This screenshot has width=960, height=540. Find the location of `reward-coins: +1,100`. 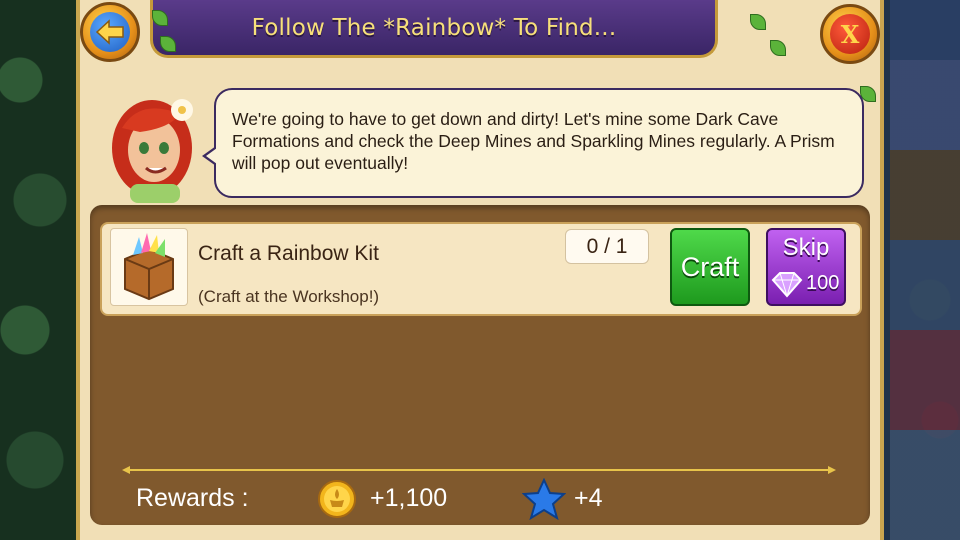

reward-coins: +1,100 is located at coordinates (409, 498).